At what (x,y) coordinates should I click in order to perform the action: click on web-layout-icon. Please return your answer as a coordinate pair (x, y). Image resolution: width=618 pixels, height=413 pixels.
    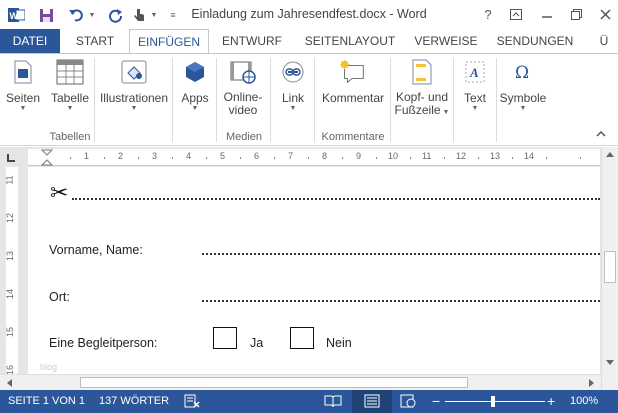
    Looking at the image, I should click on (408, 402).